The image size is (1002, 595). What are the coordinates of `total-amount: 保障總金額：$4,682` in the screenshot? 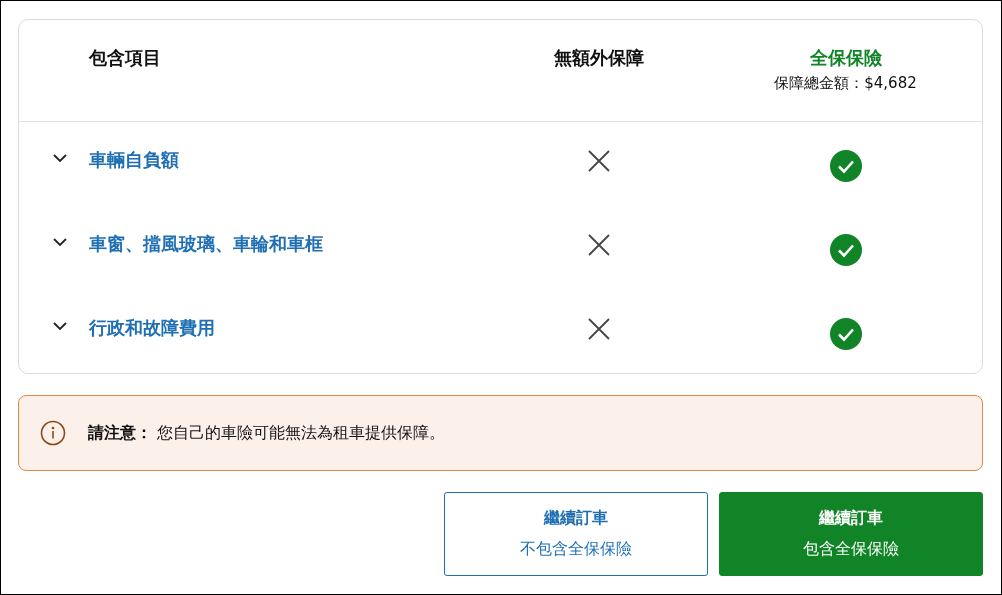 It's located at (845, 83).